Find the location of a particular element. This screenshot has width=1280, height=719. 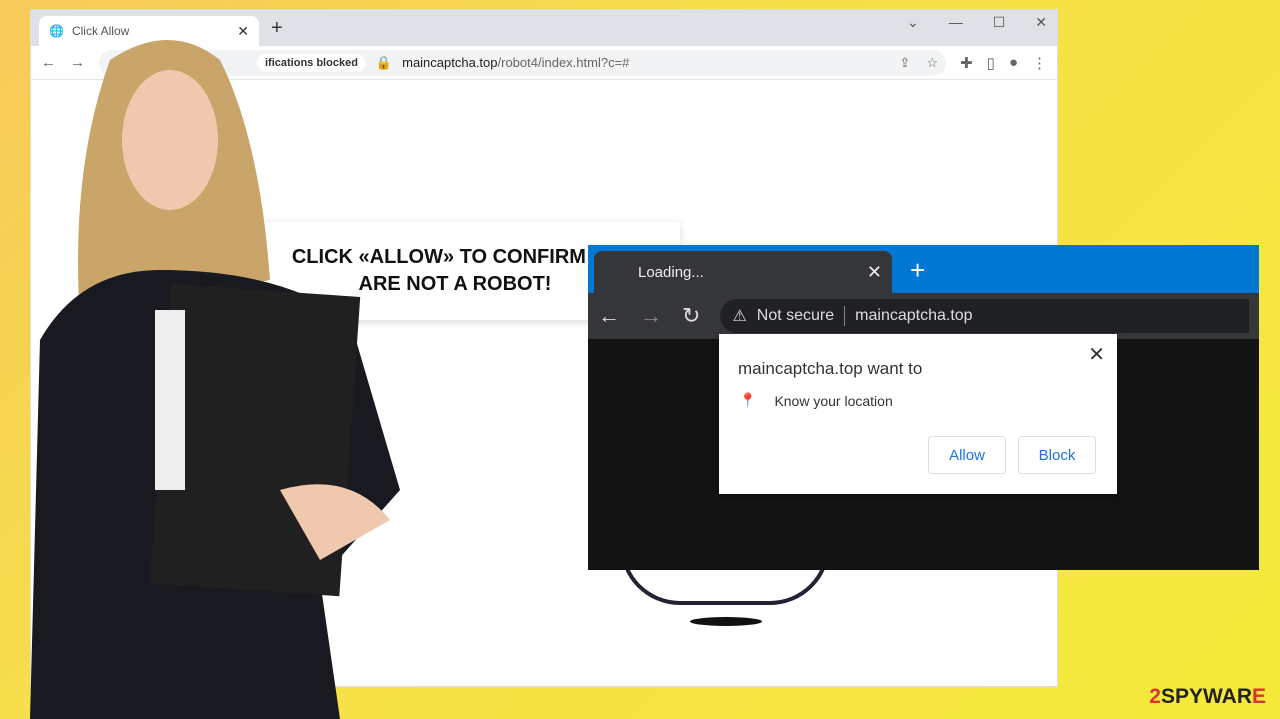

block-button: Block is located at coordinates (1057, 455).